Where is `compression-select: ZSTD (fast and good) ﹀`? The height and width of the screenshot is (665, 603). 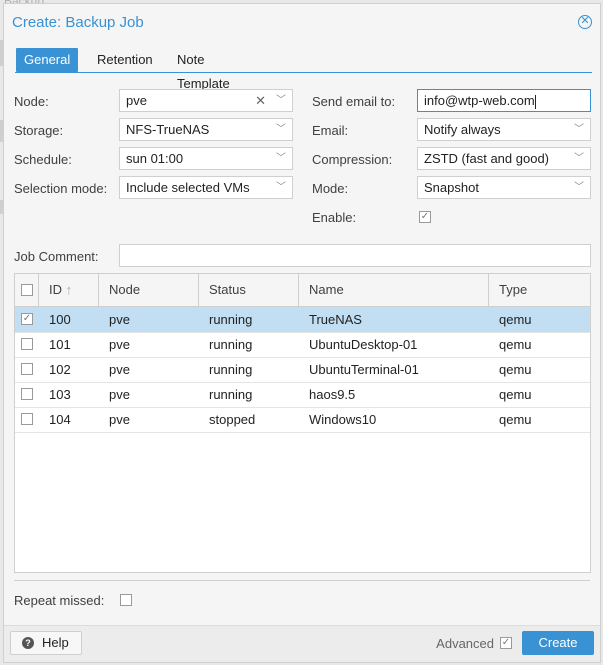
compression-select: ZSTD (fast and good) ﹀ is located at coordinates (504, 158).